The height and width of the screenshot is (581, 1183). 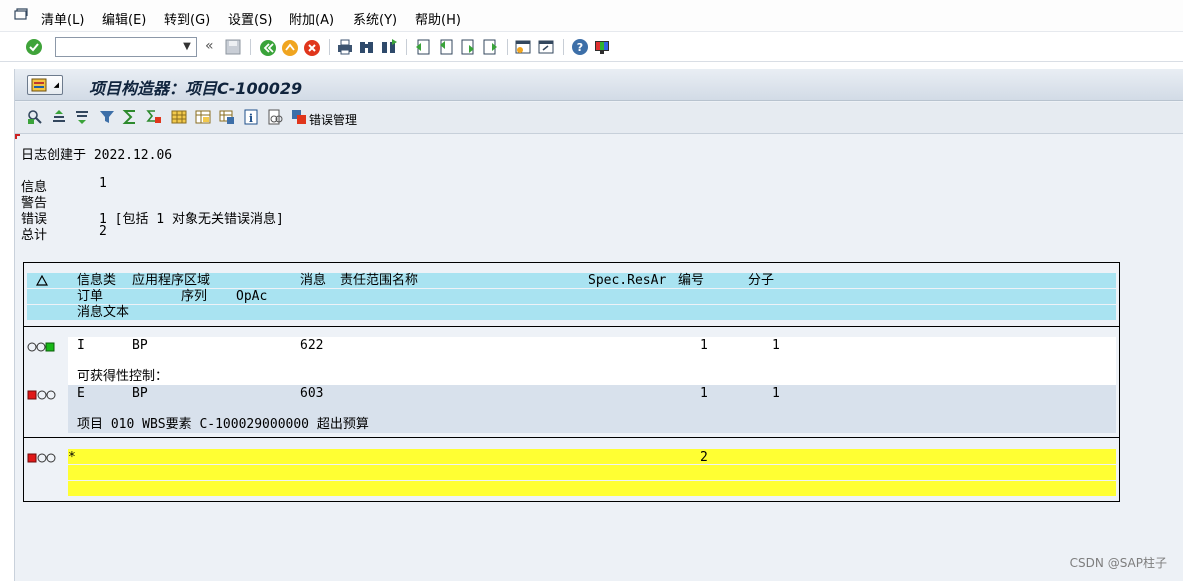 I want to click on menu-item-settings: 设置(S), so click(x=250, y=18).